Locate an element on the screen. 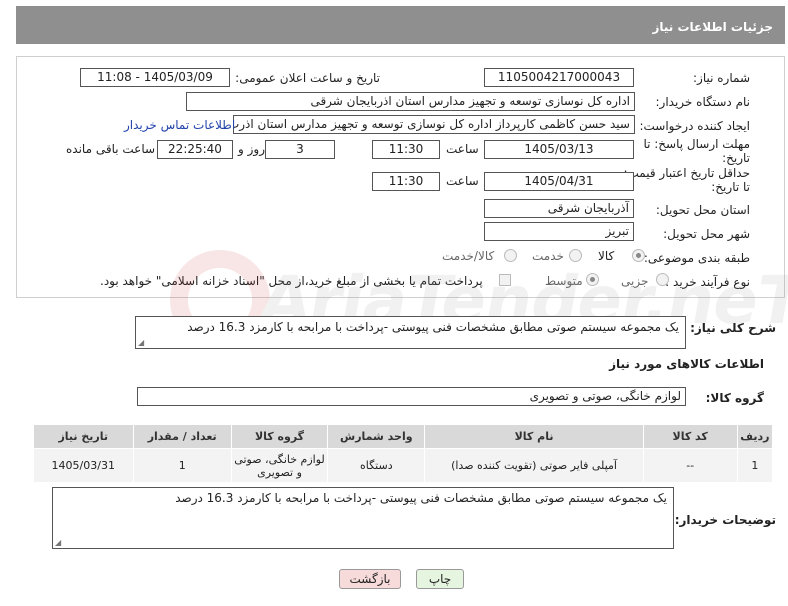 The width and height of the screenshot is (788, 606). deadline-time-field: 11:30 is located at coordinates (406, 149).